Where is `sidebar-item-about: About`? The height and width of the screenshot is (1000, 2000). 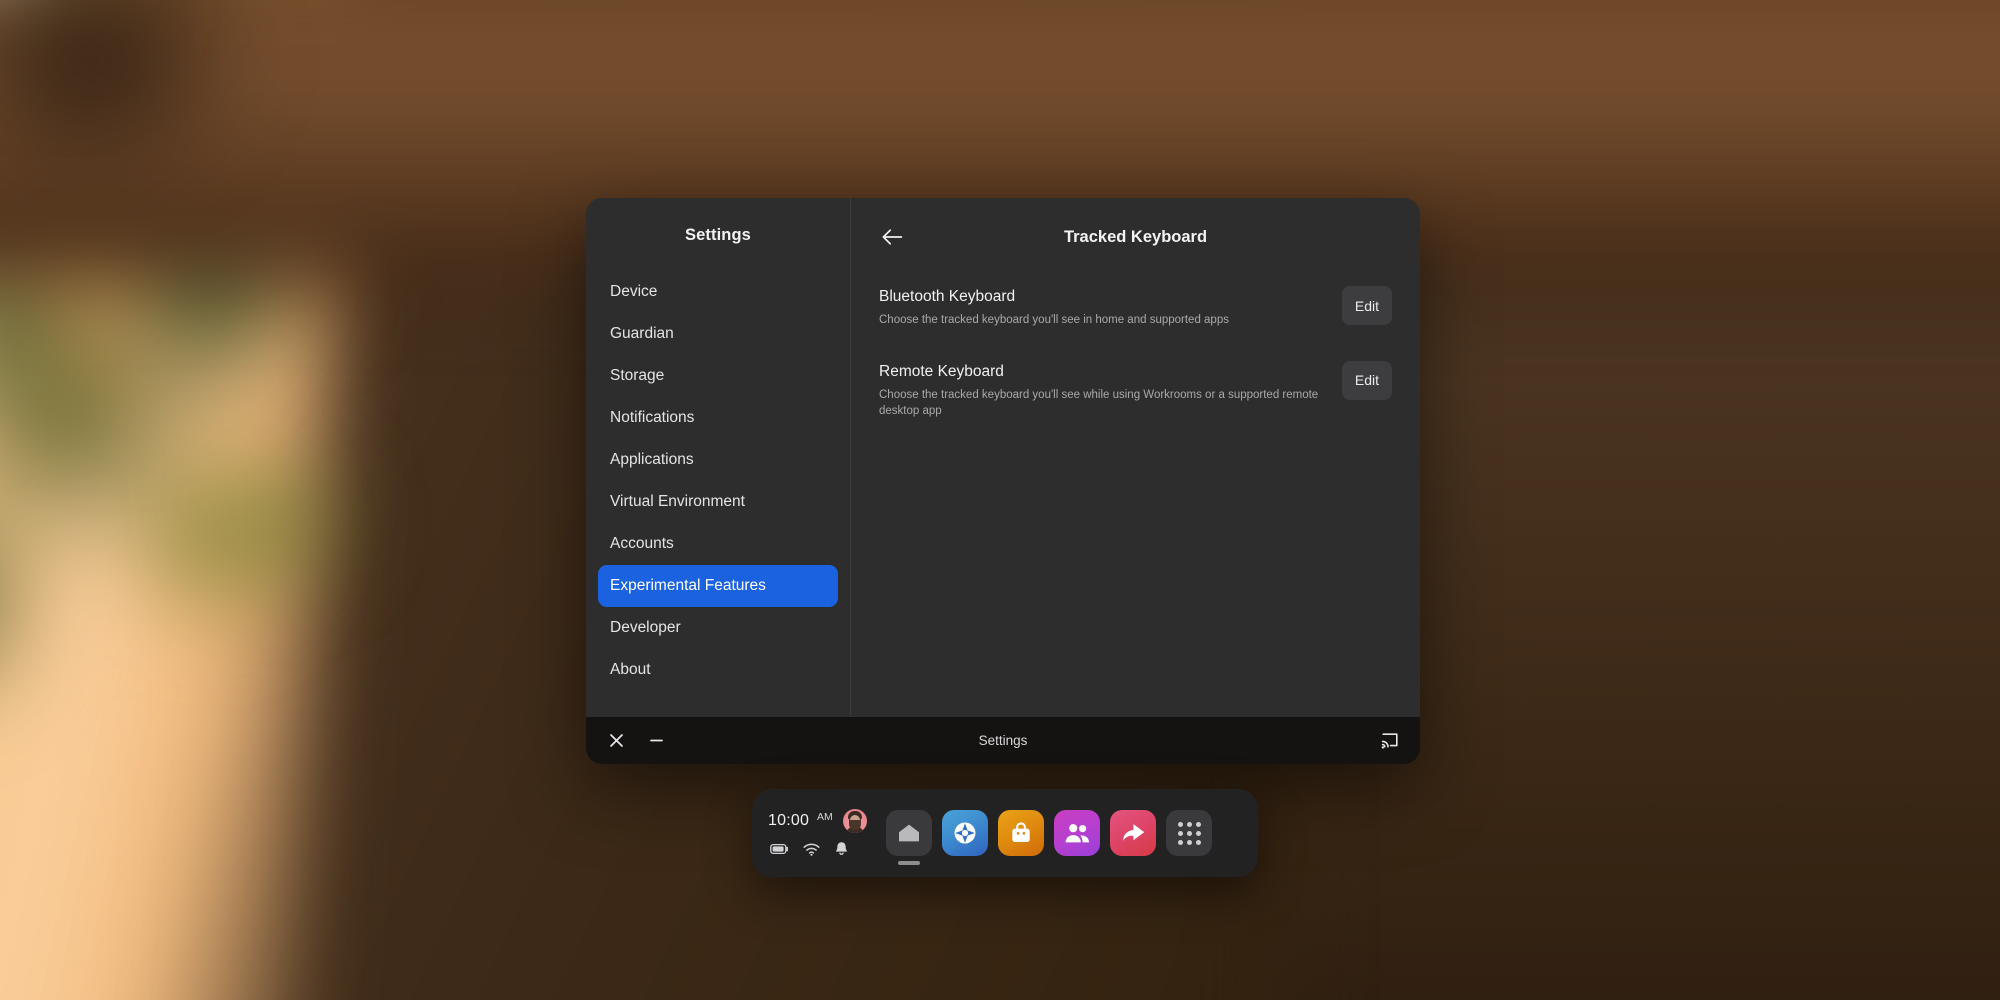
sidebar-item-about: About is located at coordinates (718, 670).